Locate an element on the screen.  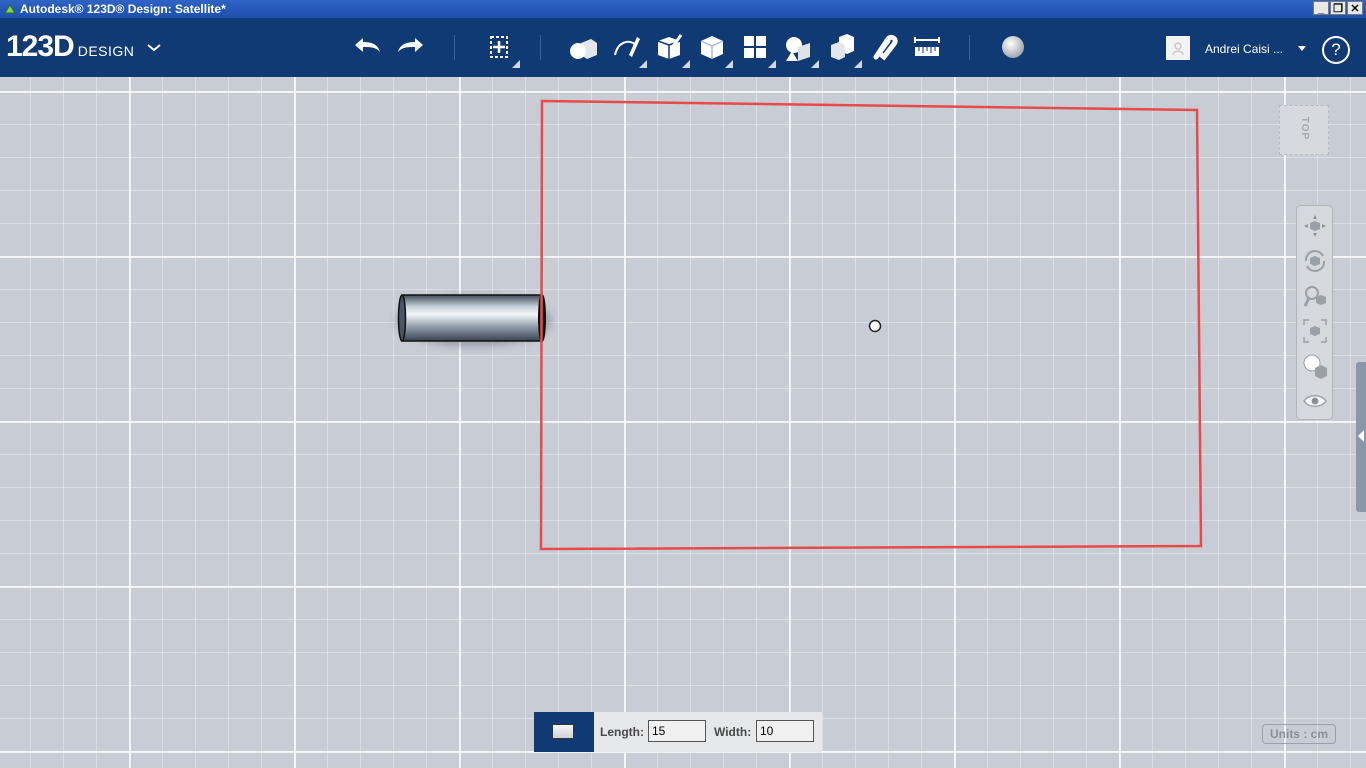
combine-icon is located at coordinates (842, 47).